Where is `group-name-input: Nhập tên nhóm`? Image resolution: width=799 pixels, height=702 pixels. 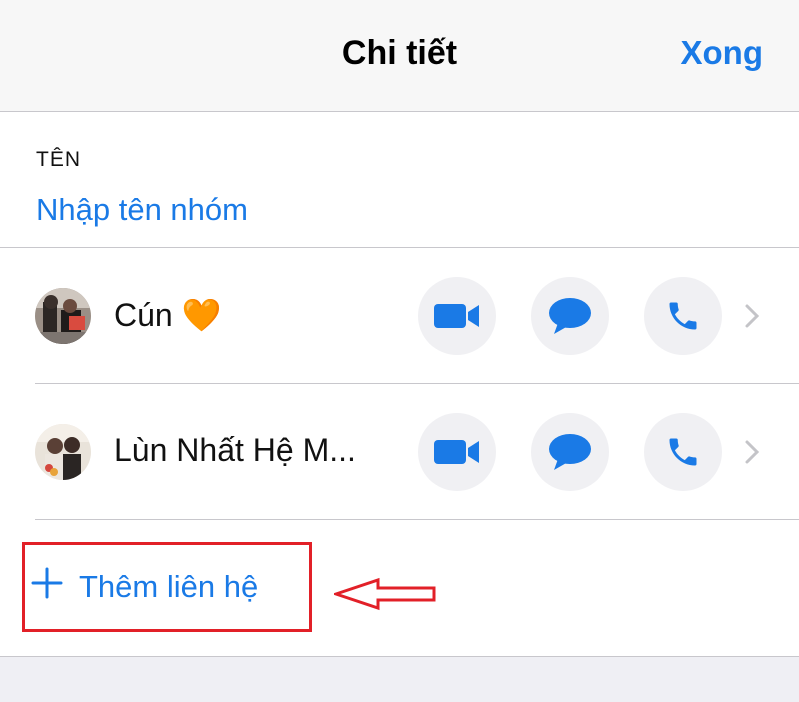 group-name-input: Nhập tên nhóm is located at coordinates (142, 210).